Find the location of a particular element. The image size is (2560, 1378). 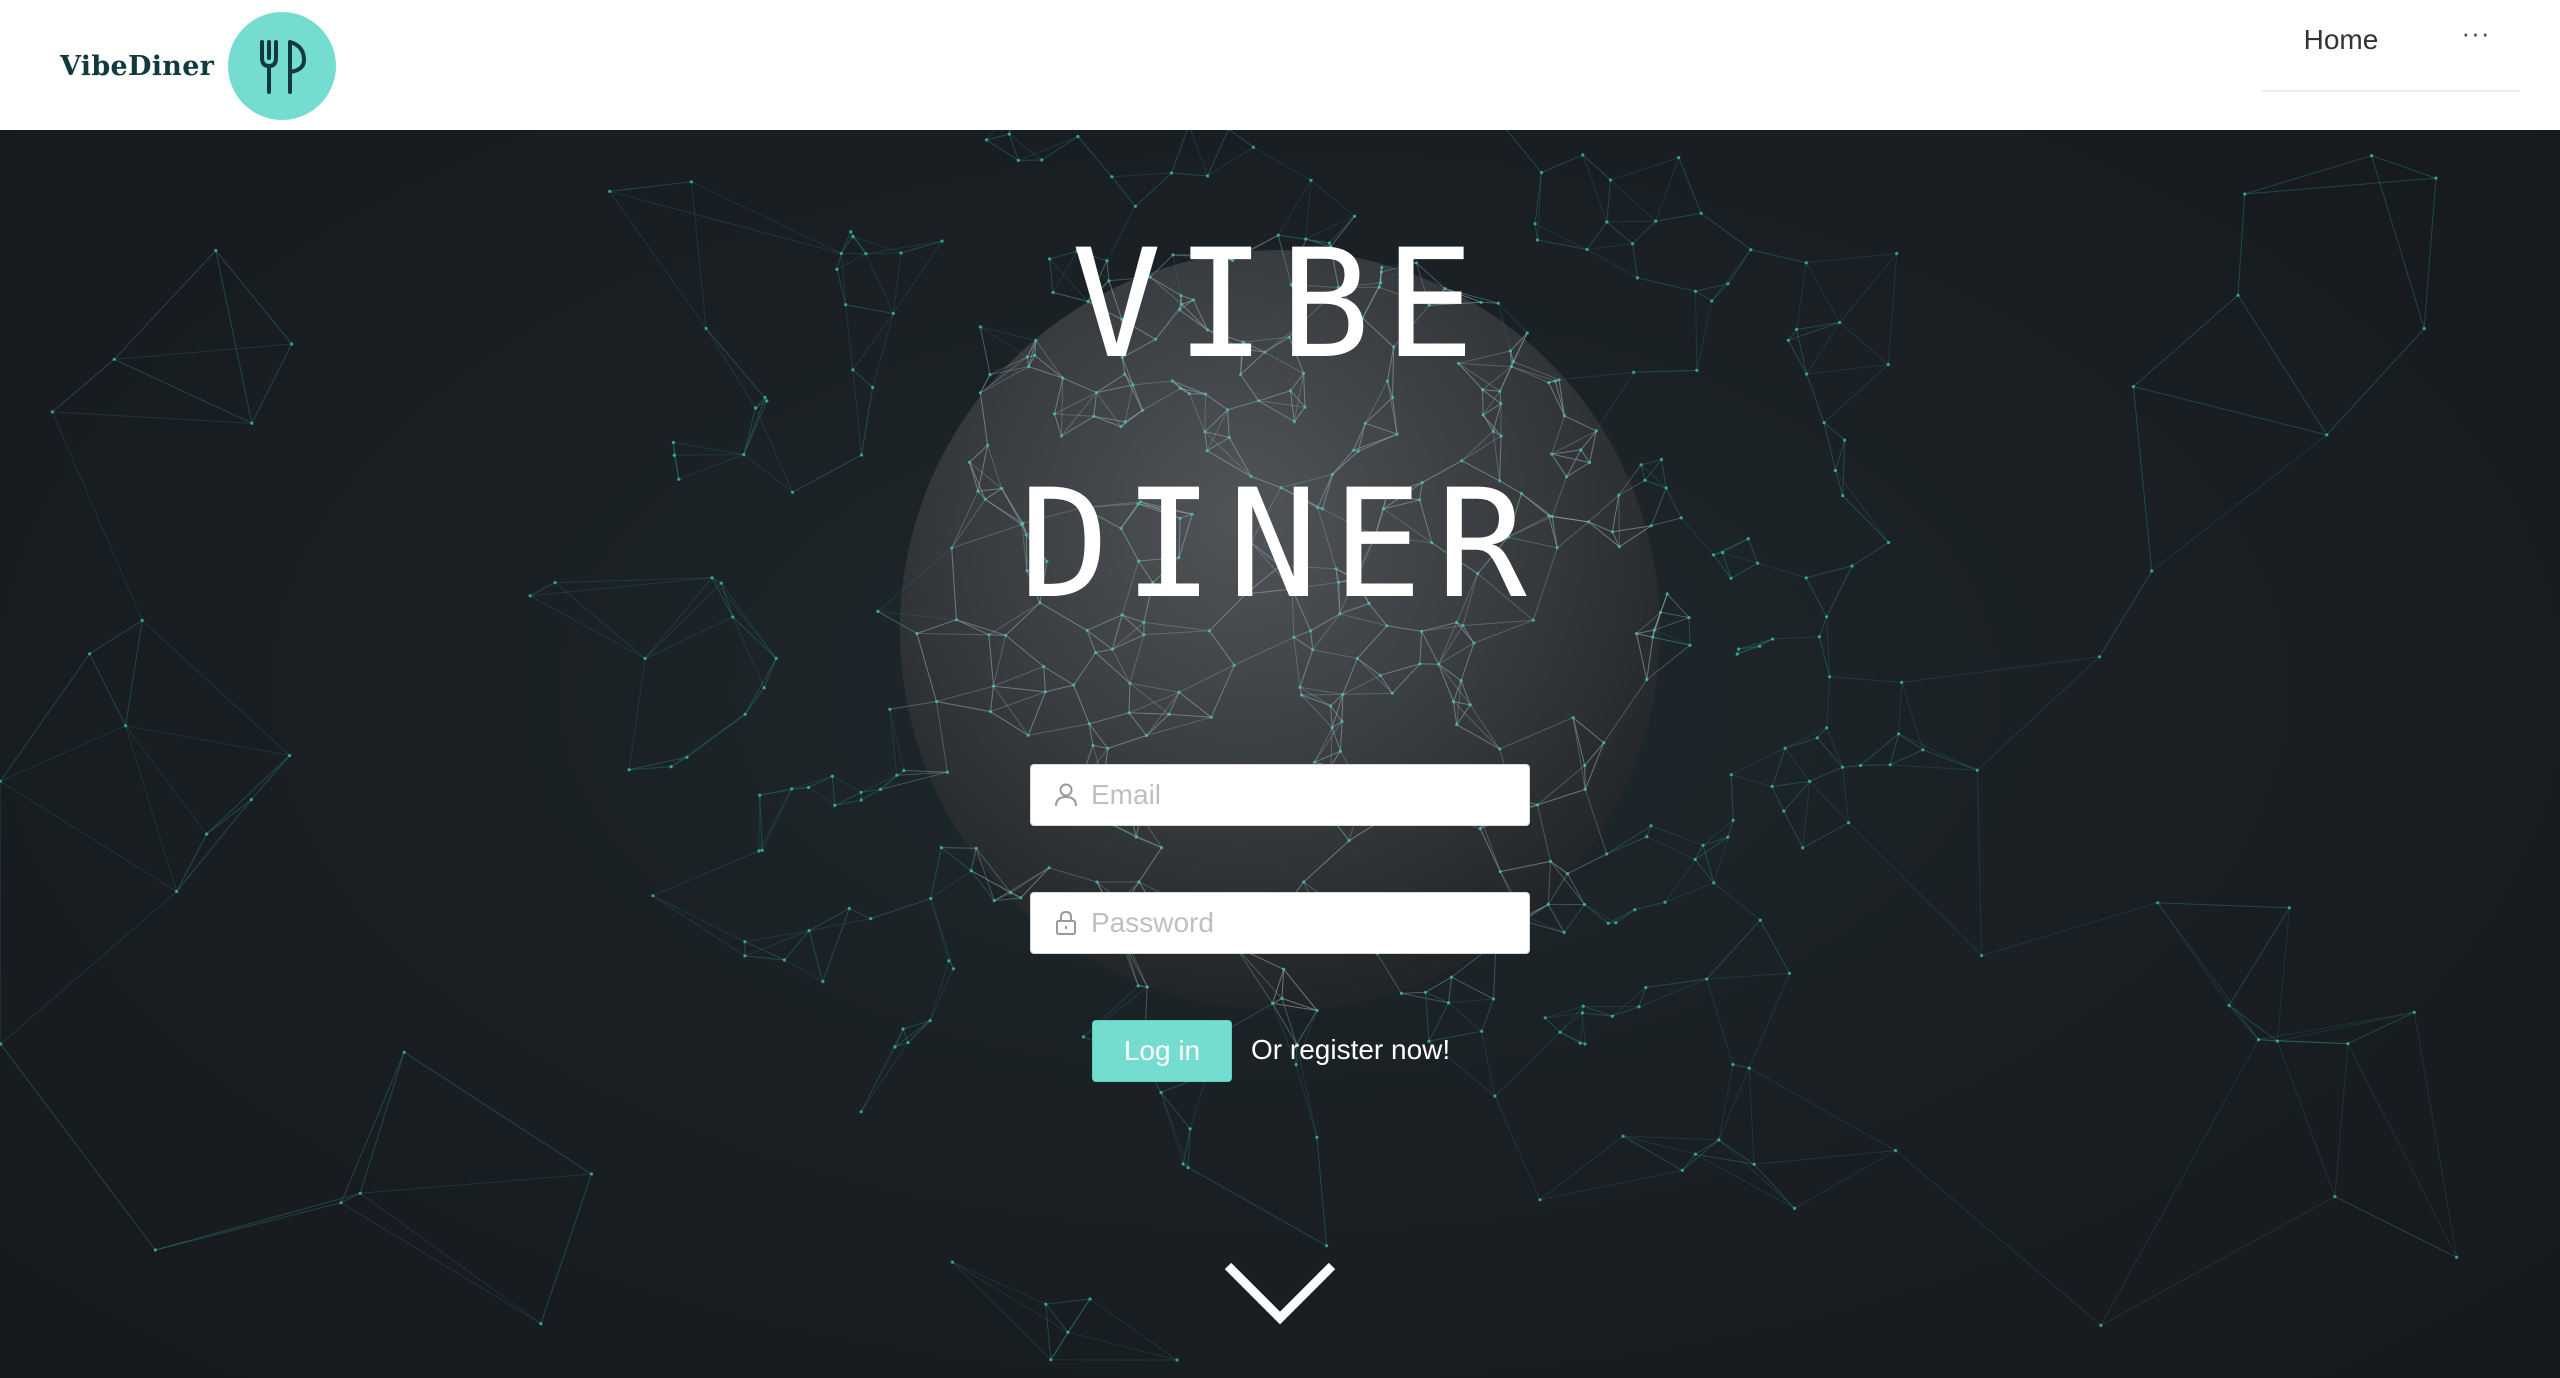

hero-title-vibe: VIBE is located at coordinates (1280, 305).